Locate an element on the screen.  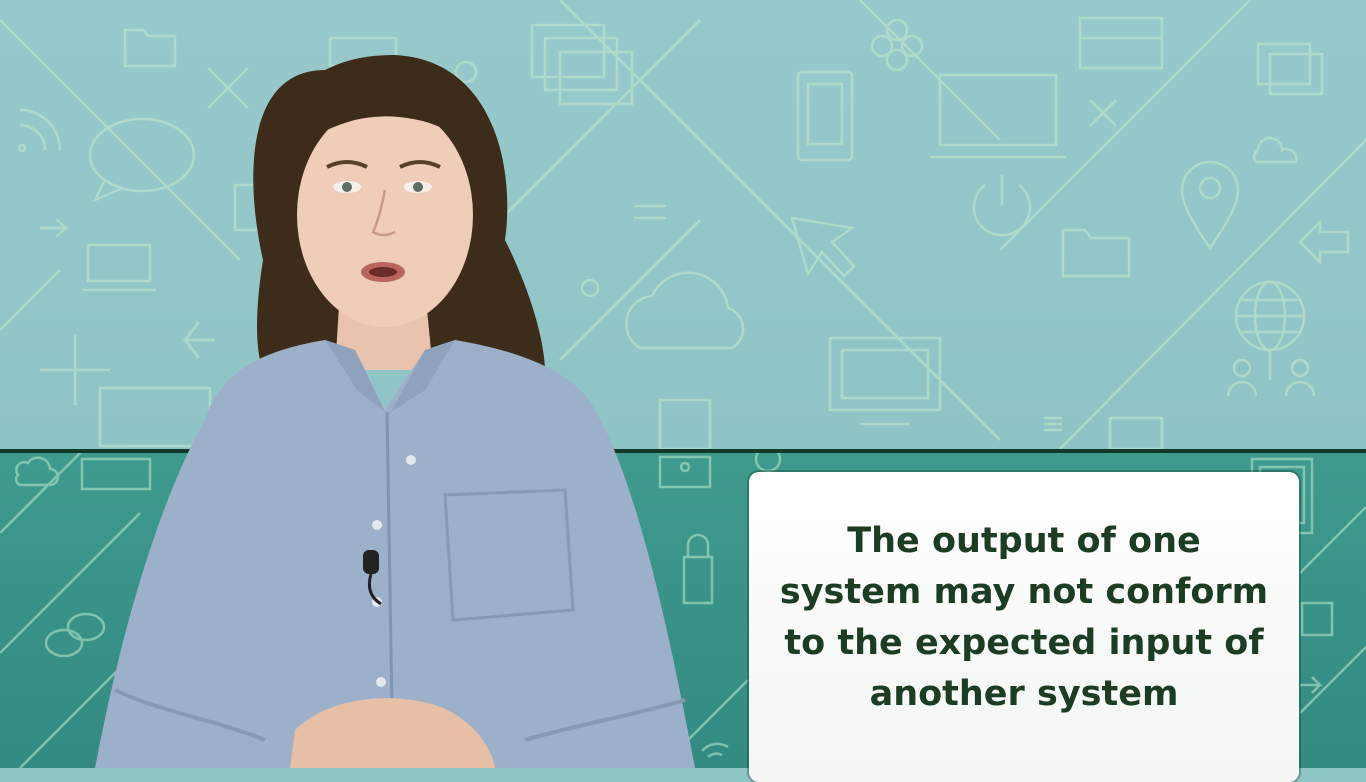
globe-icon is located at coordinates (1270, 316).